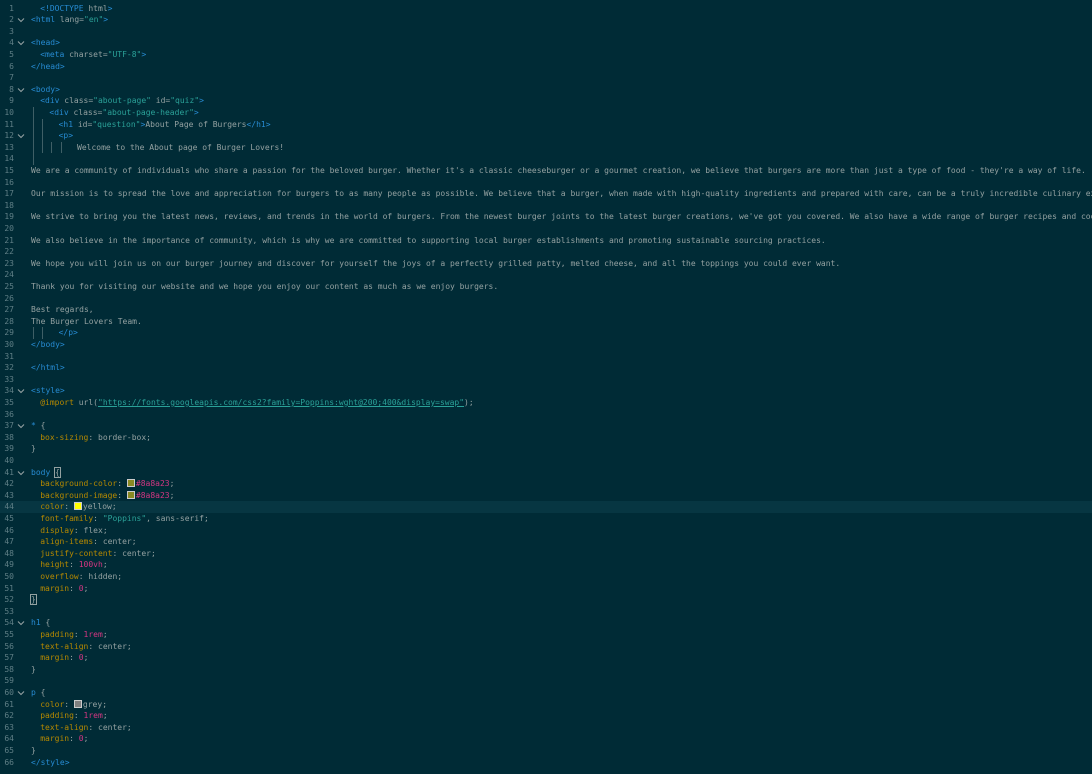  I want to click on code-line: 44 color: yellow;, so click(546, 507).